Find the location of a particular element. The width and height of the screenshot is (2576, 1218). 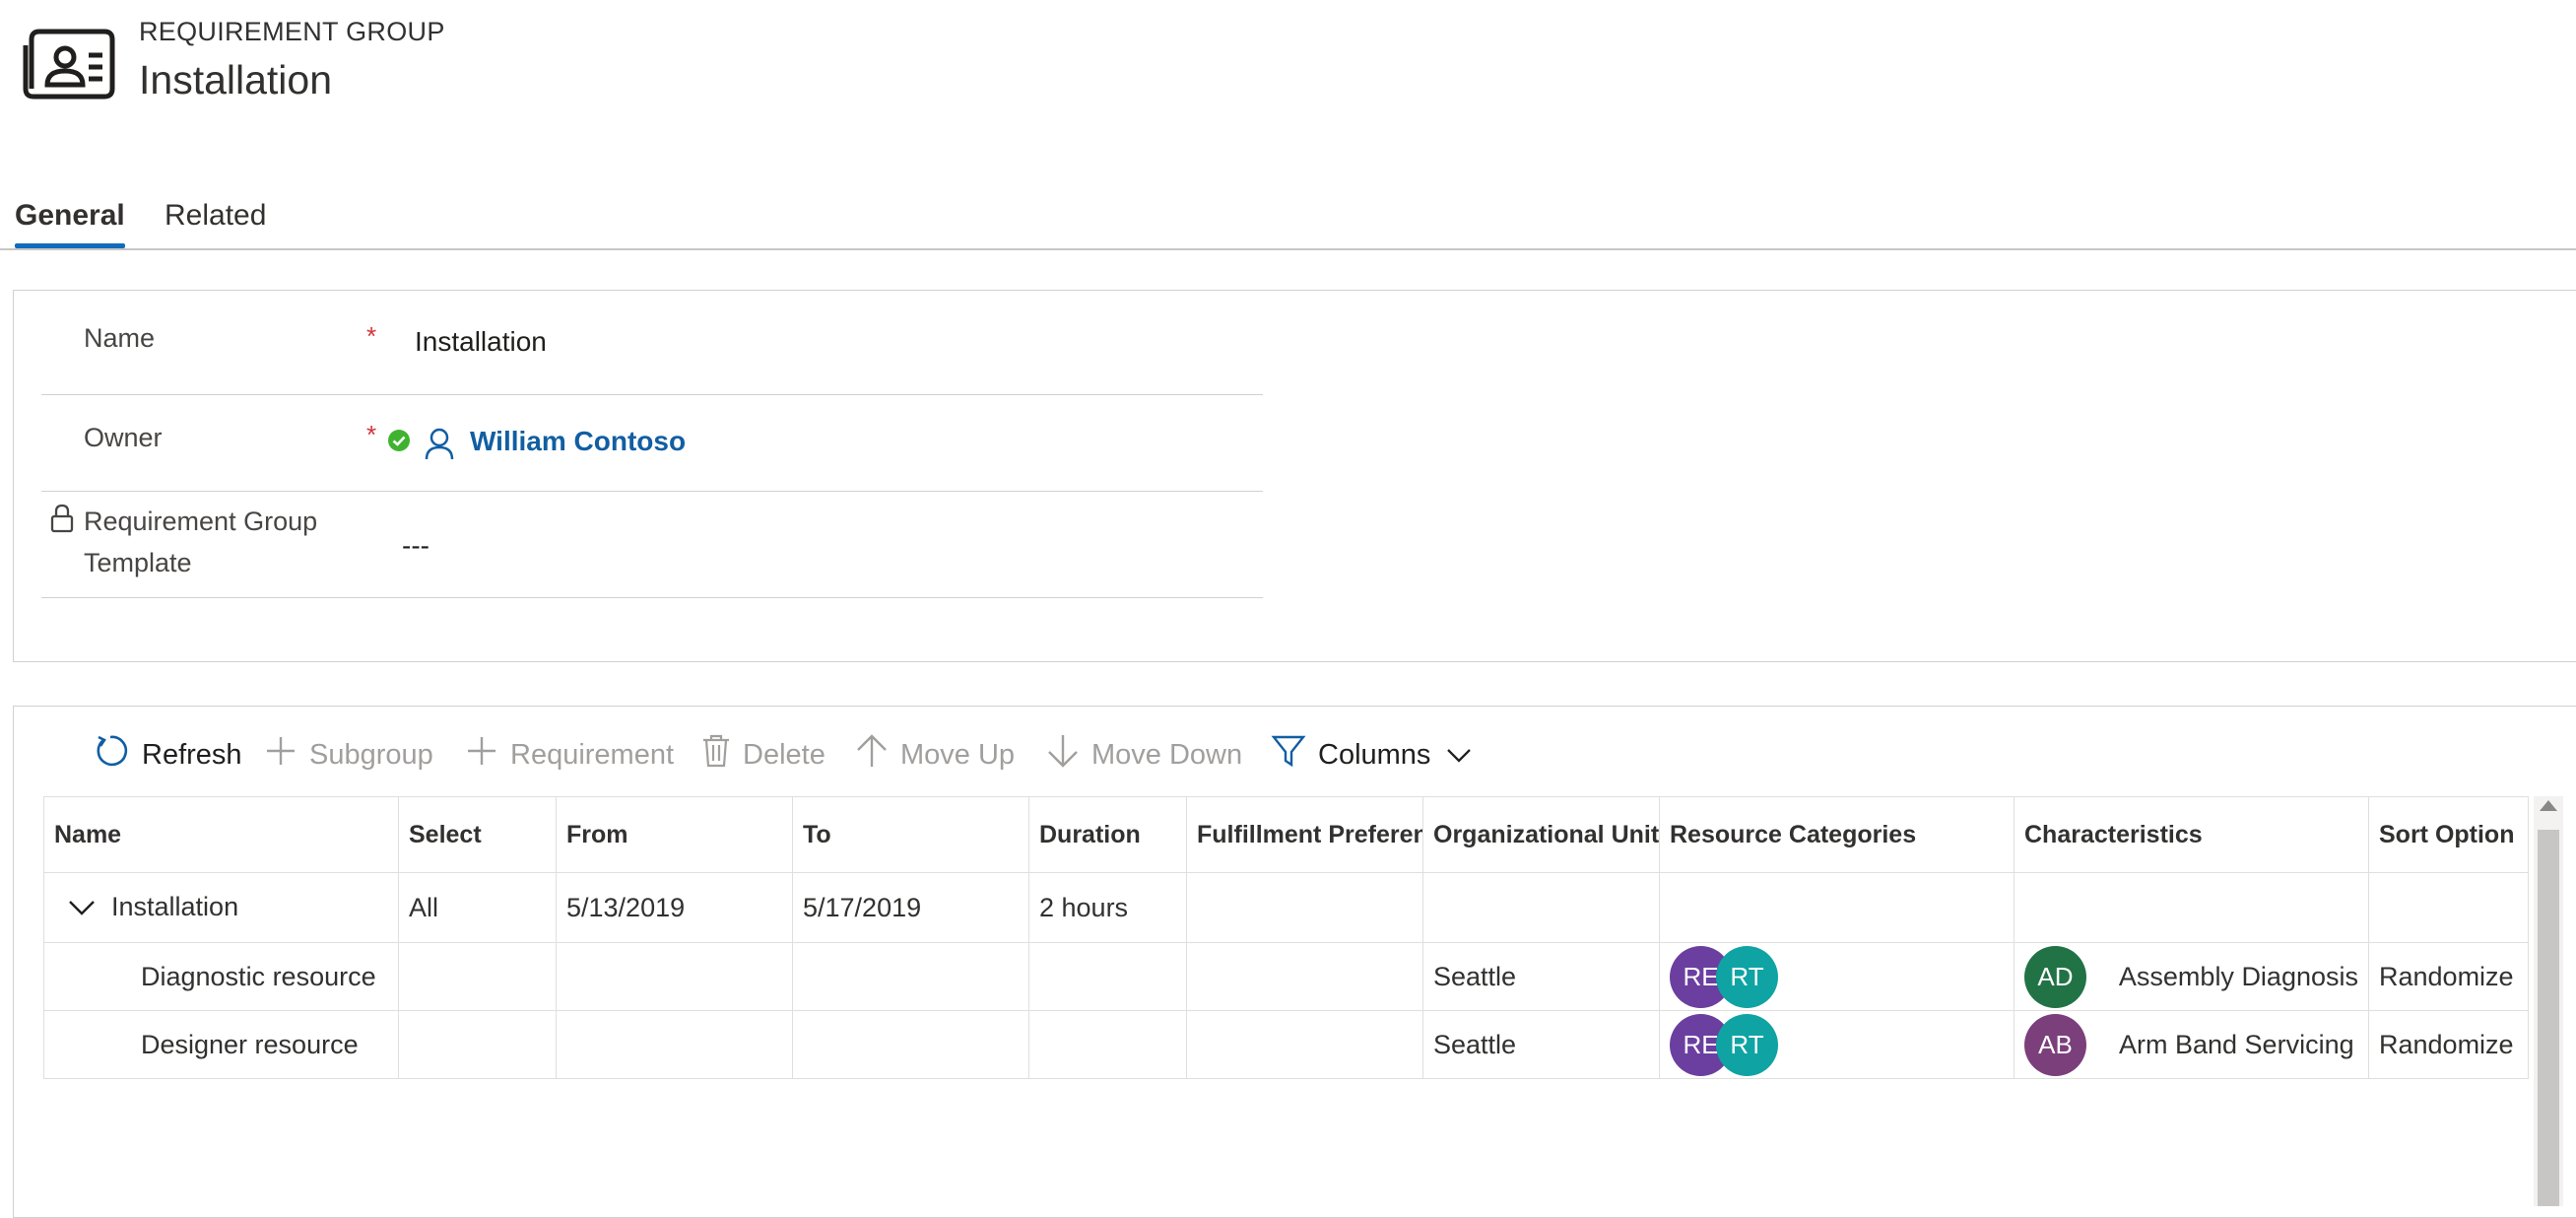

delete-button: Delete is located at coordinates (764, 754).